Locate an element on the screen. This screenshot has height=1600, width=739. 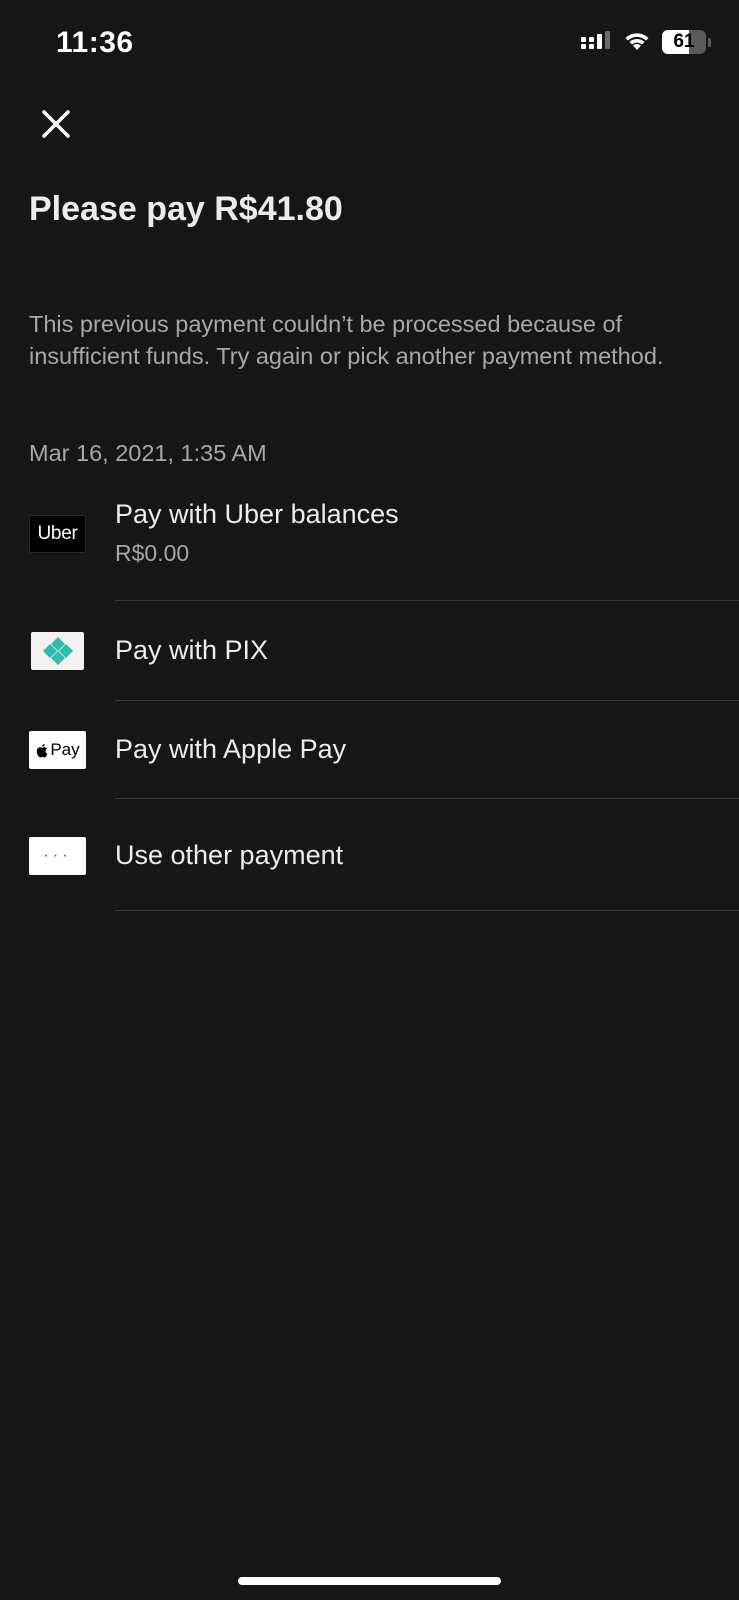
uber-logo-icon: Uber is located at coordinates (57, 534).